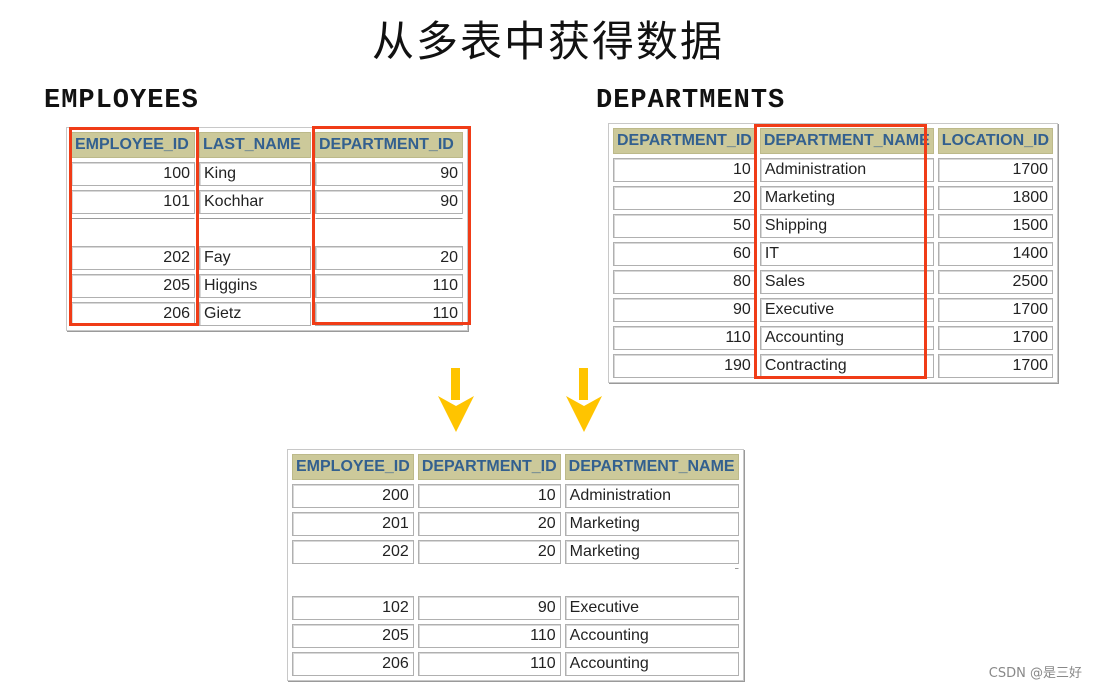  Describe the element at coordinates (121, 101) in the screenshot. I see `employees-table-title: EMPLOYEES` at that location.